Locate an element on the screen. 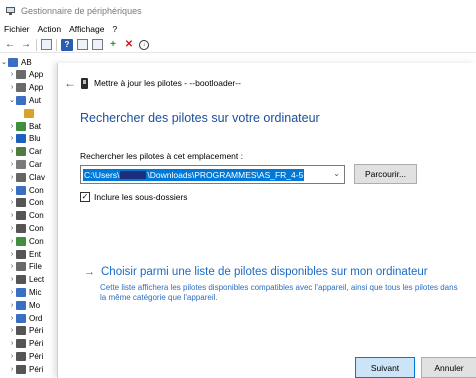  include-subfolders-label: Inclure les sous-dossiers is located at coordinates (141, 197).